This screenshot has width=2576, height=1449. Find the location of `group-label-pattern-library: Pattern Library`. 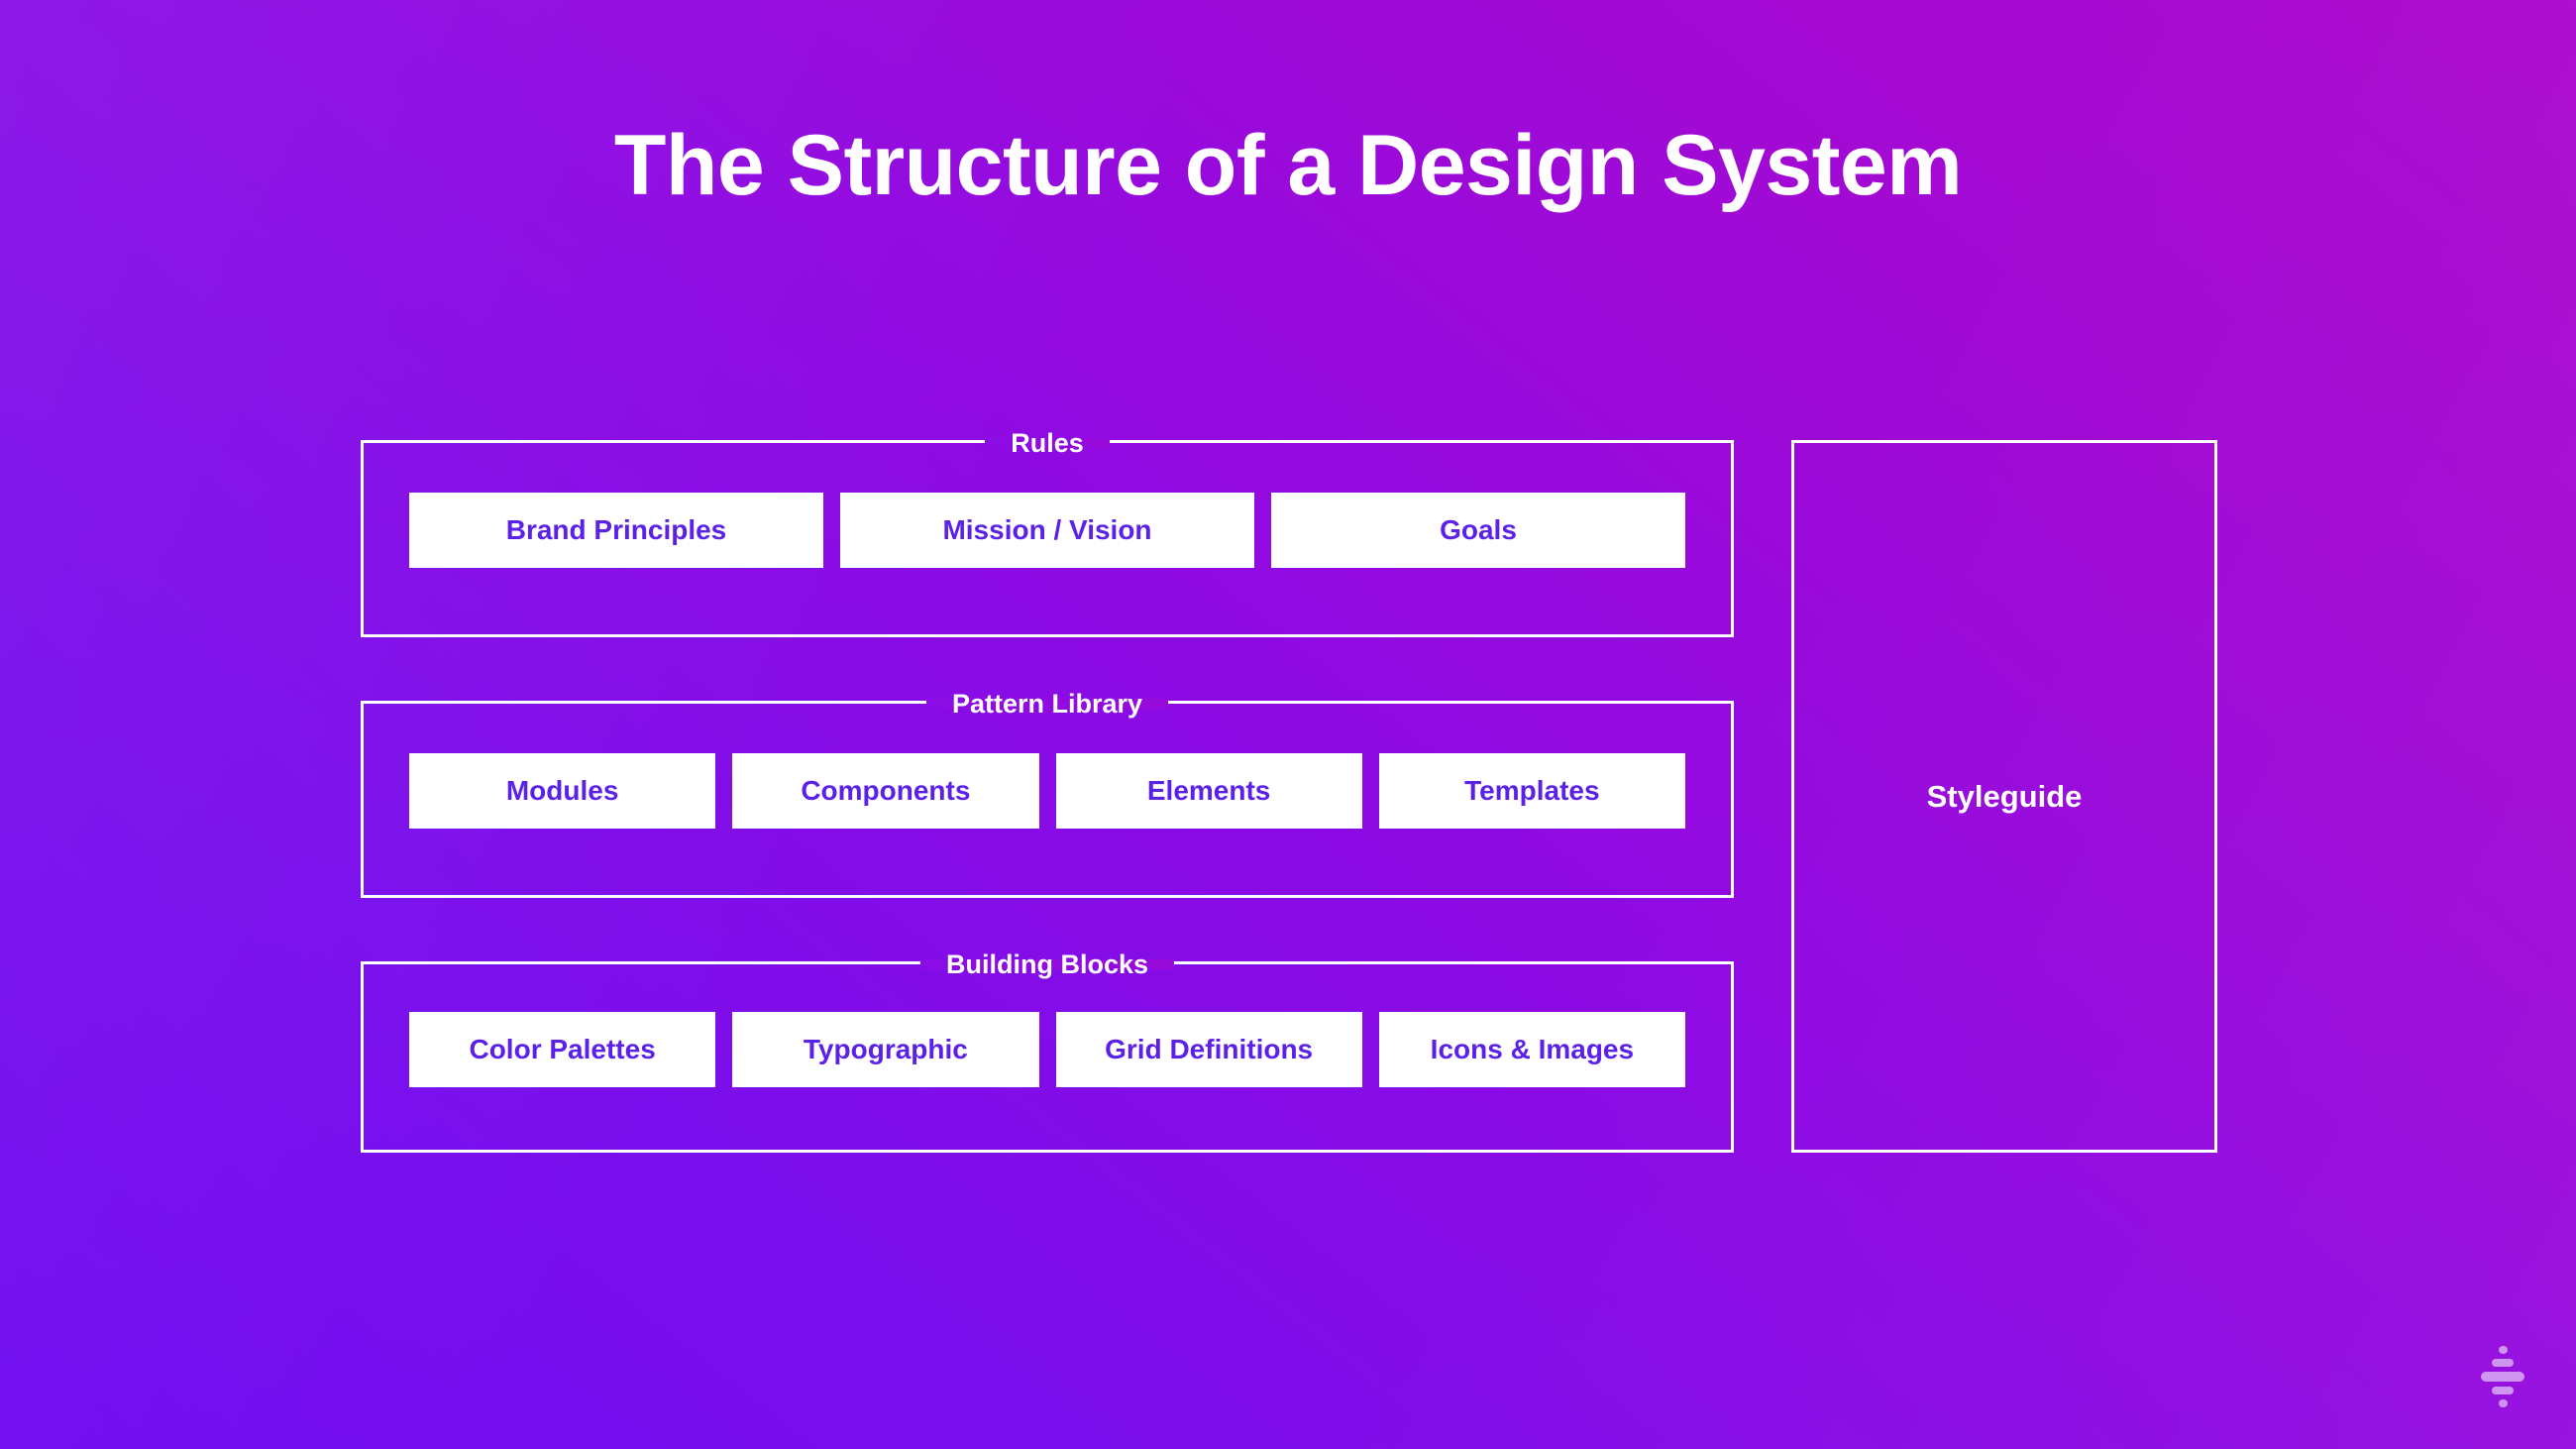

group-label-pattern-library: Pattern Library is located at coordinates (1047, 704).